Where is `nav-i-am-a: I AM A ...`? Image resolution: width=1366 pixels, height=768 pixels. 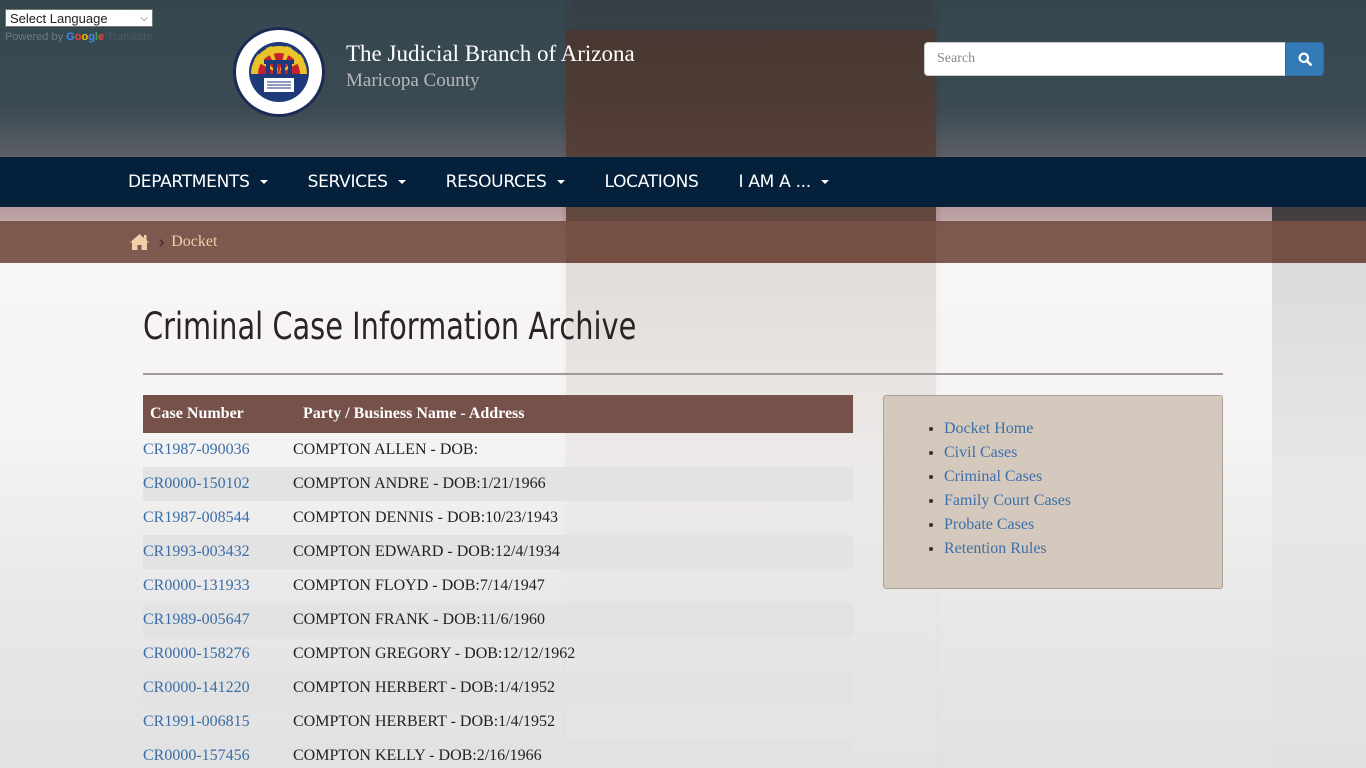
nav-i-am-a: I AM A ... is located at coordinates (784, 182).